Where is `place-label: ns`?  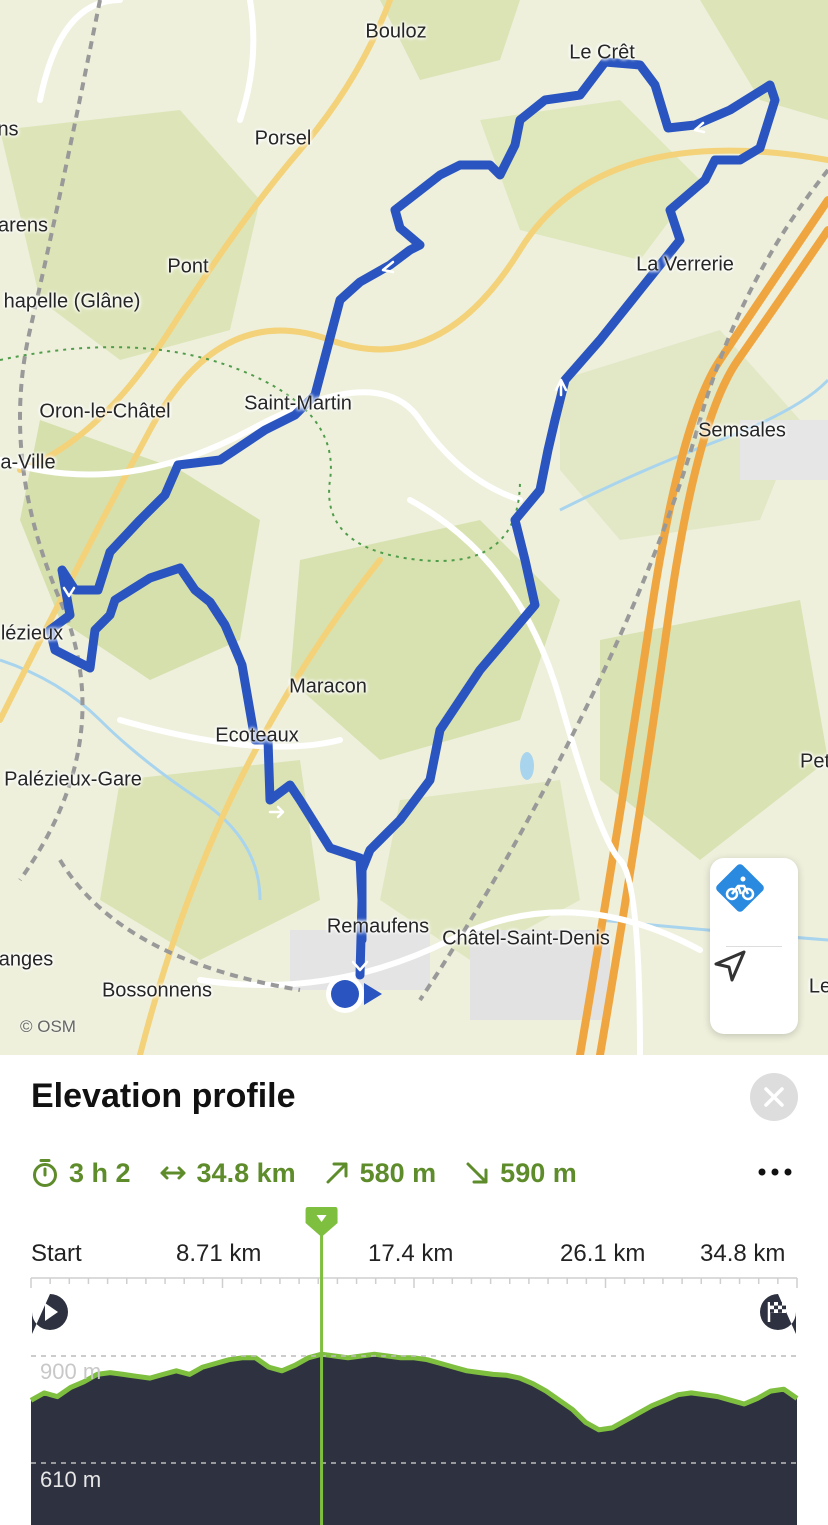 place-label: ns is located at coordinates (9, 129).